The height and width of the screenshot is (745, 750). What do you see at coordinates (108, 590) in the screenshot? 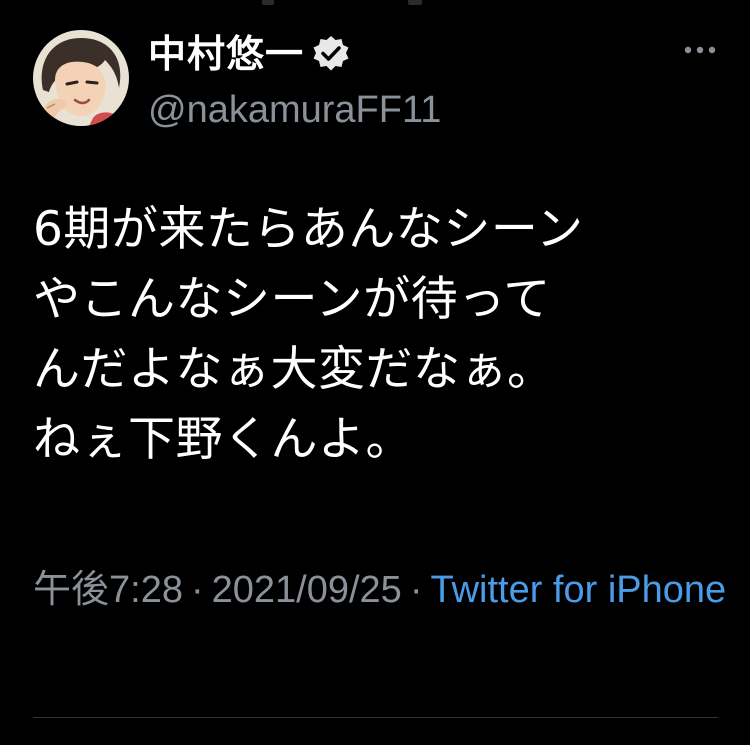
I see `tweet-time: 午後7:28` at bounding box center [108, 590].